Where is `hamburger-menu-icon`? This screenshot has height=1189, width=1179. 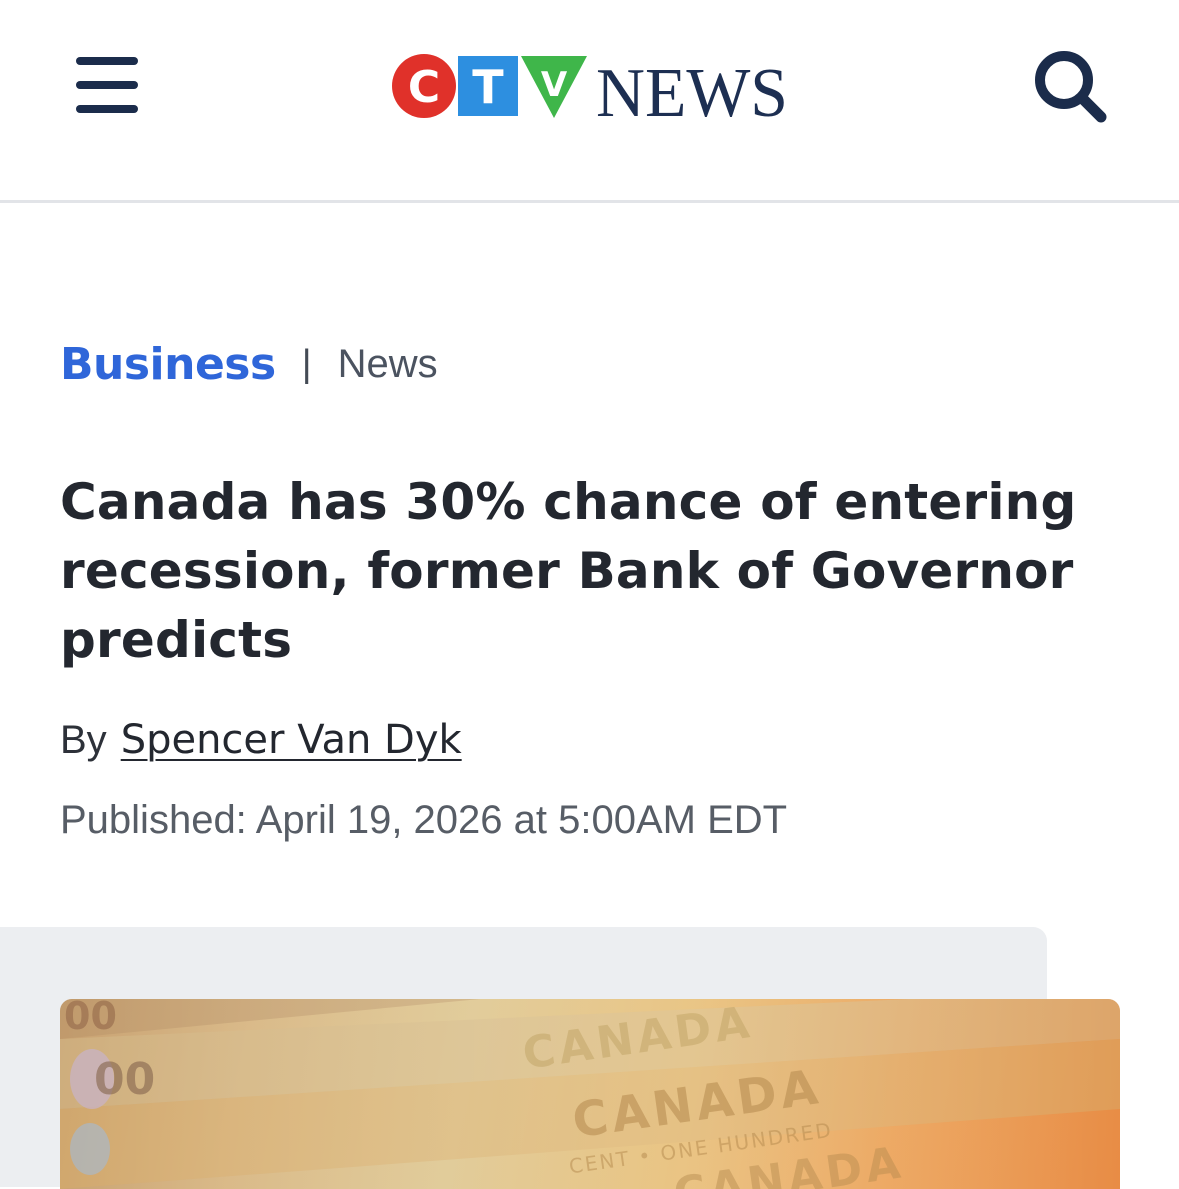 hamburger-menu-icon is located at coordinates (107, 85).